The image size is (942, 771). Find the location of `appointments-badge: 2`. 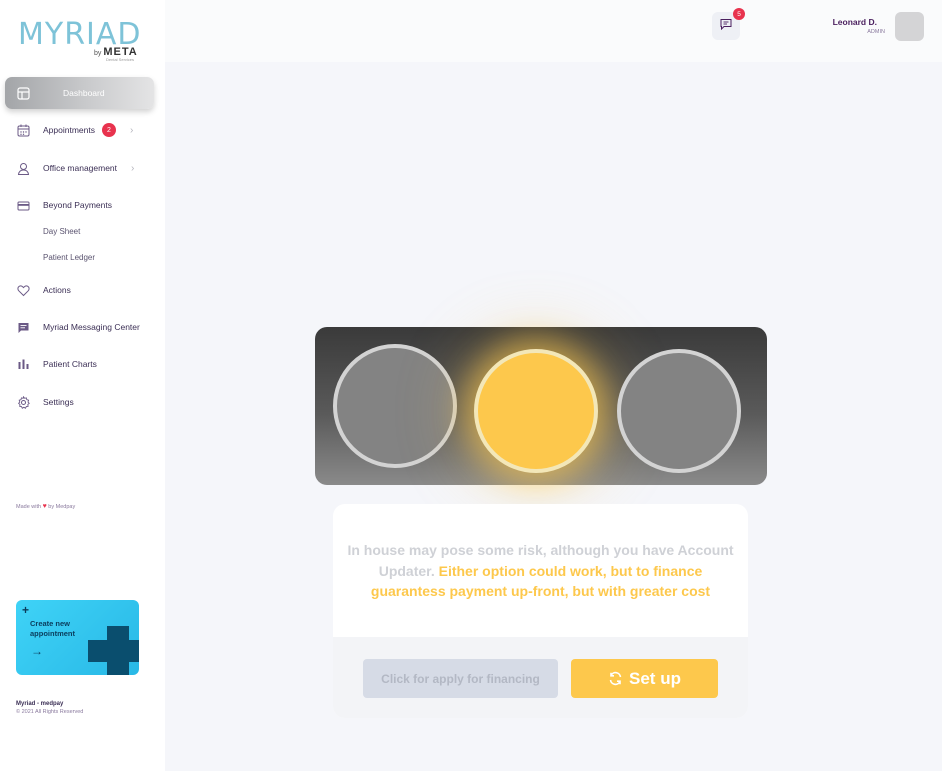

appointments-badge: 2 is located at coordinates (108, 130).